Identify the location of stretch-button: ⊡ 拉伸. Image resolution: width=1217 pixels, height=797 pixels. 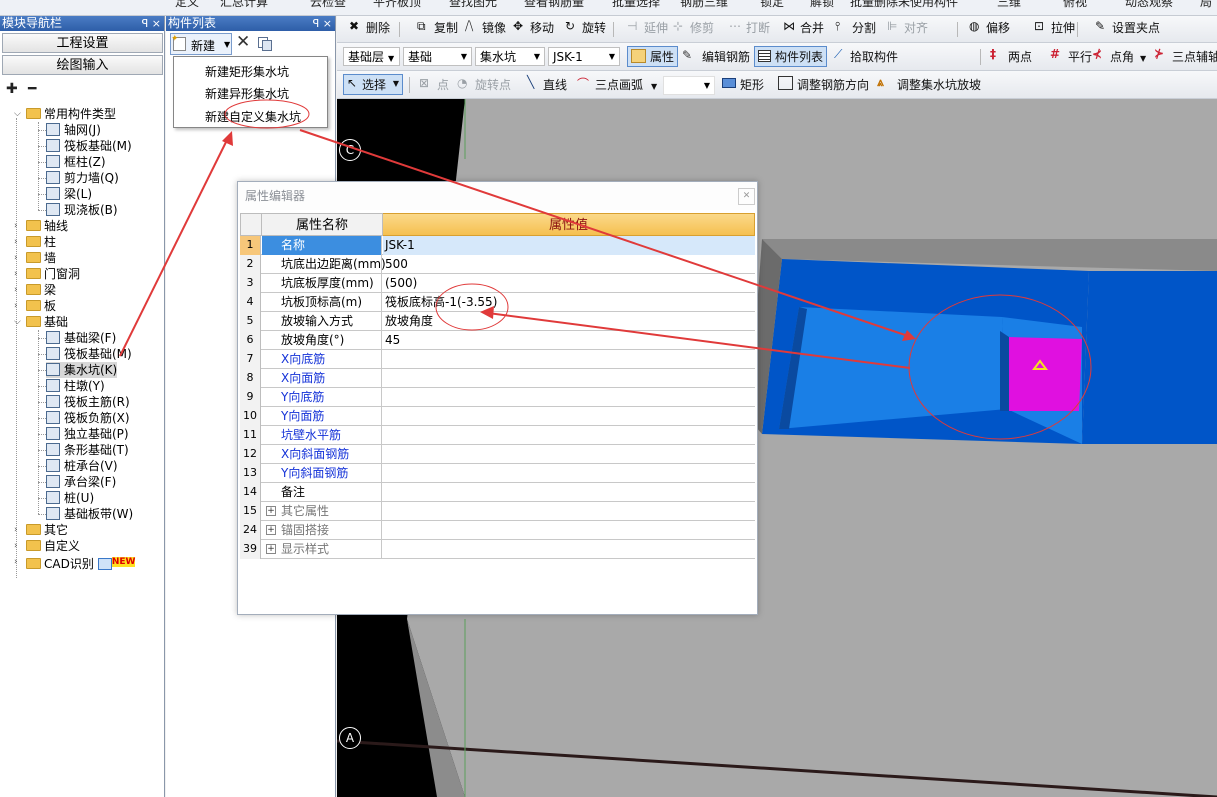
(1054, 27).